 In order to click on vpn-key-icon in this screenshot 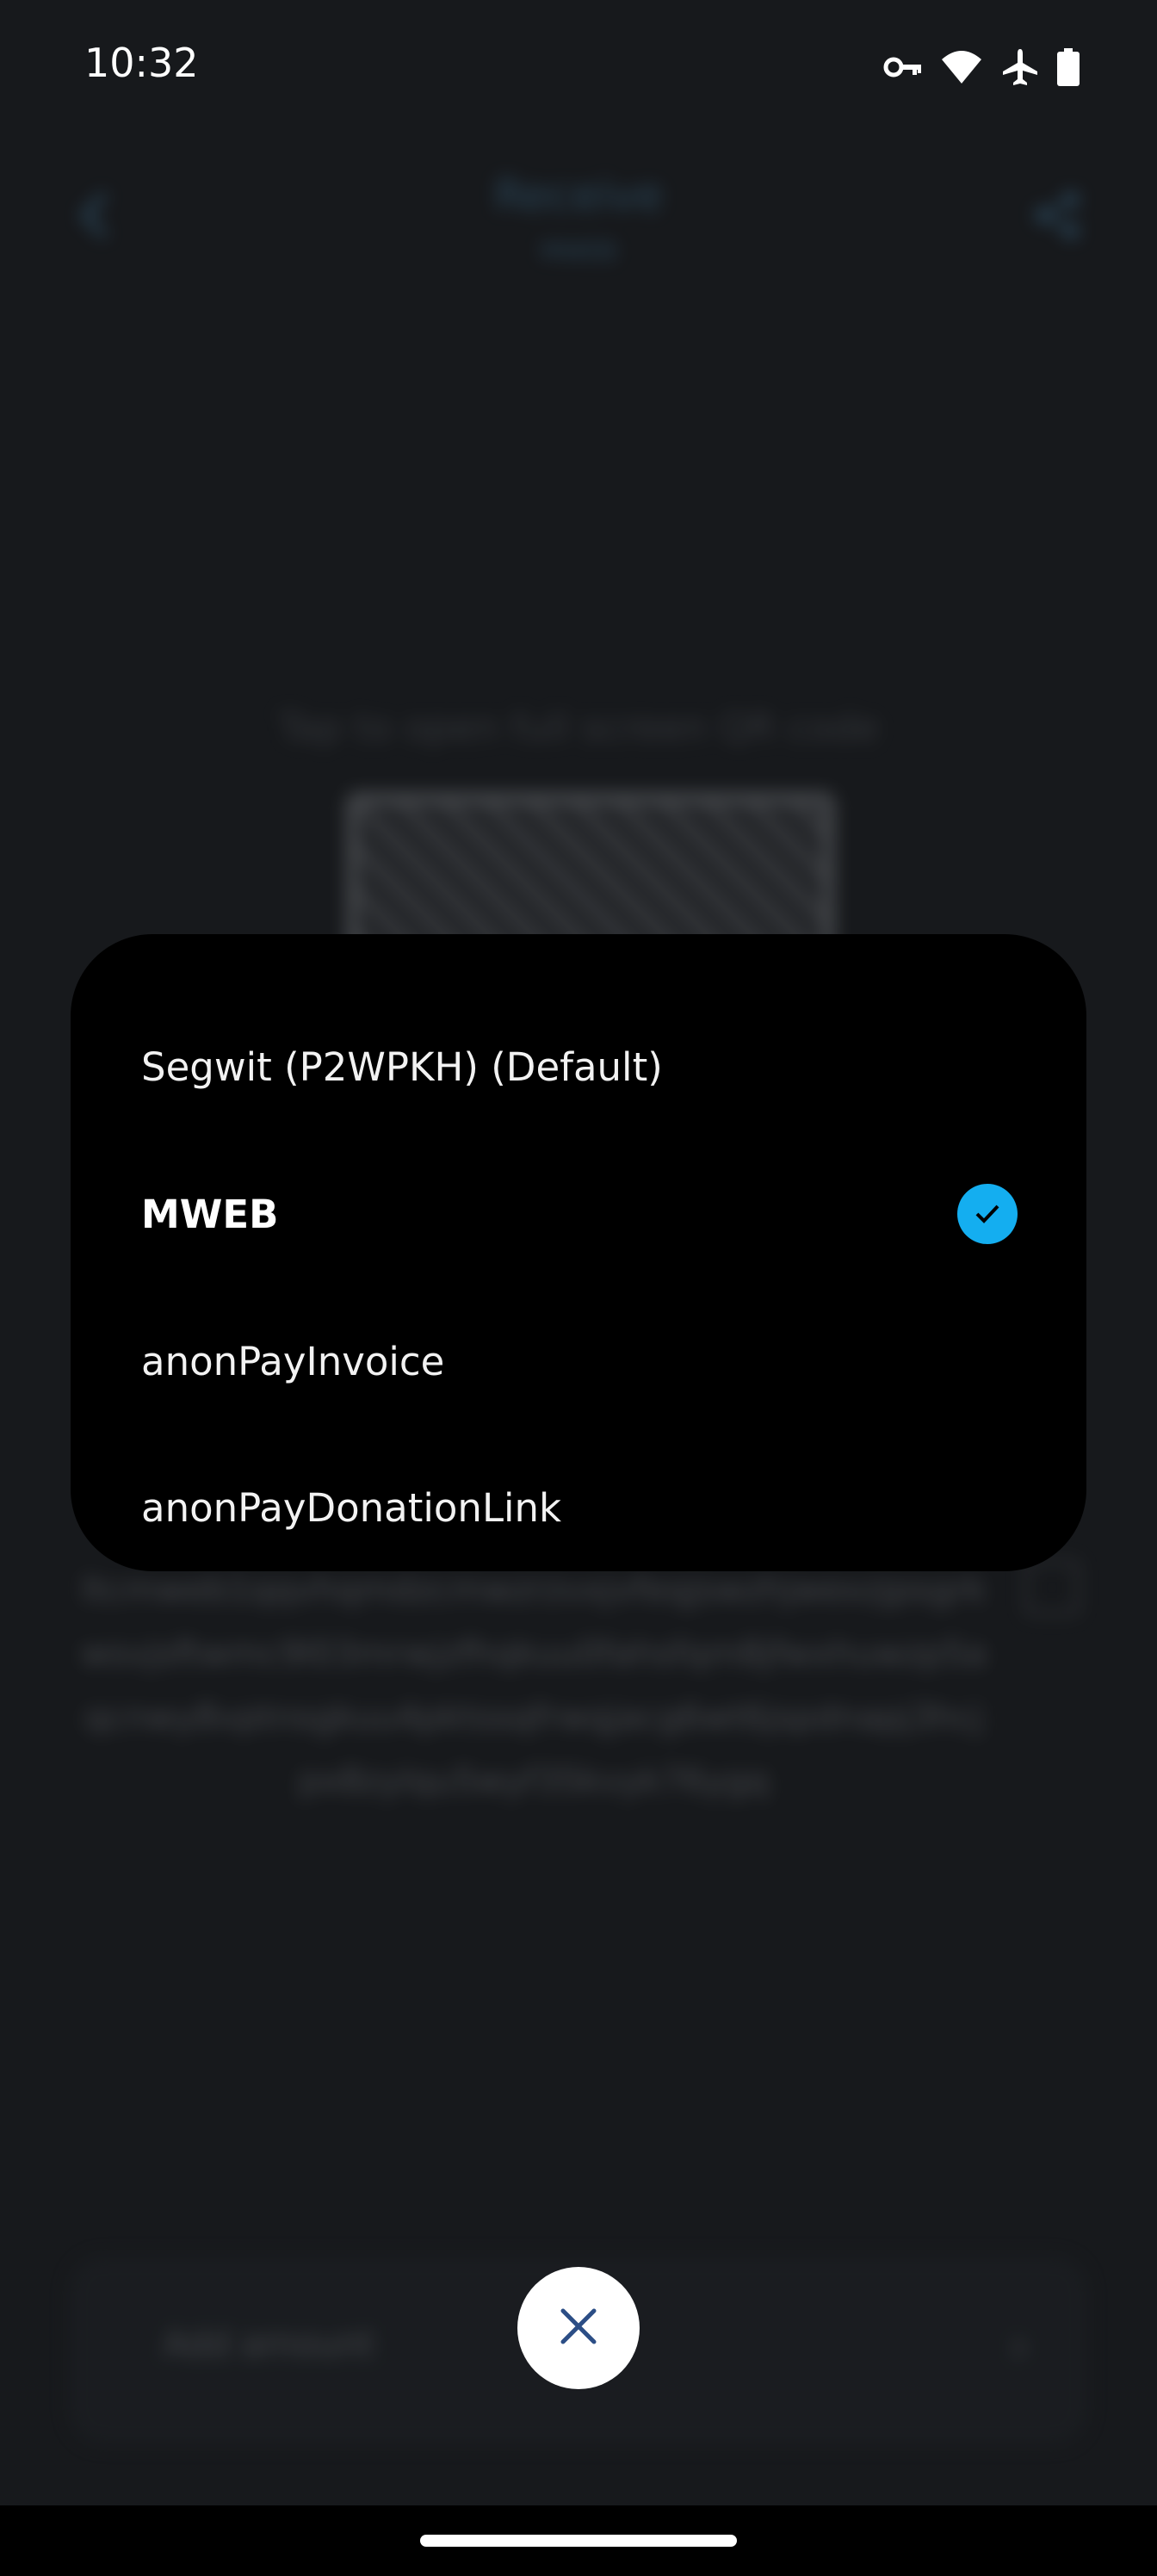, I will do `click(903, 67)`.